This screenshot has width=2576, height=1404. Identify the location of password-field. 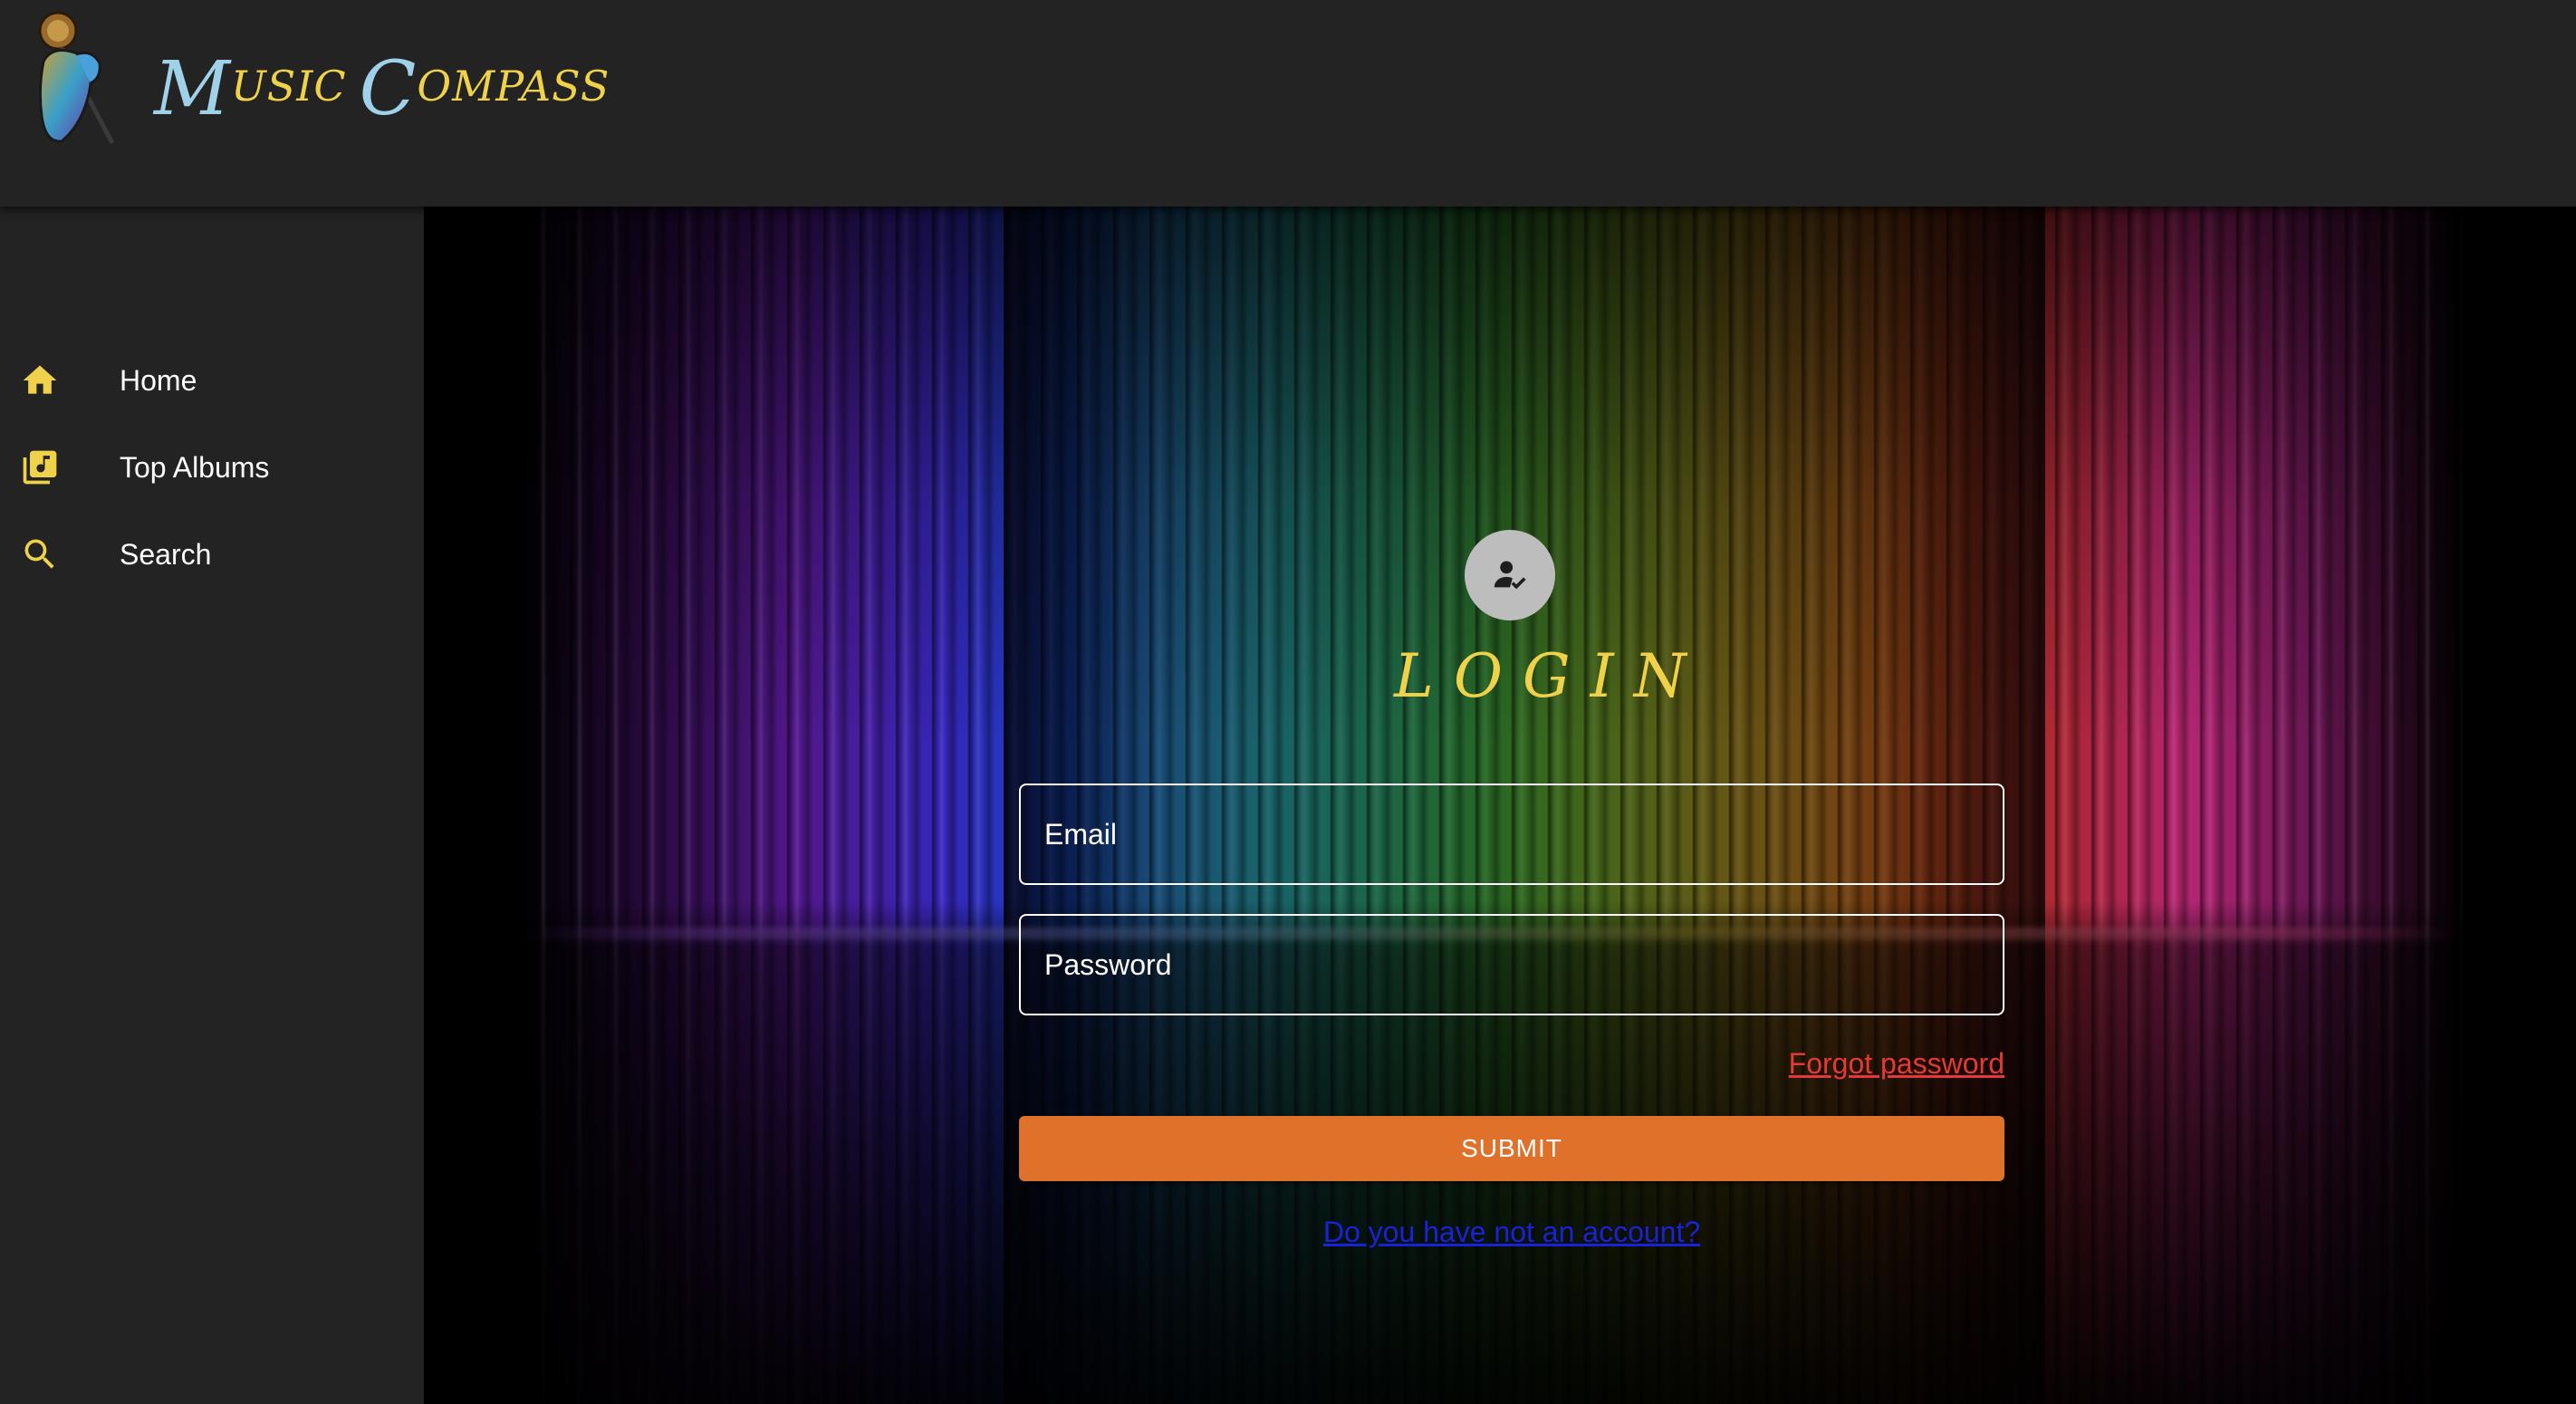
(1511, 964).